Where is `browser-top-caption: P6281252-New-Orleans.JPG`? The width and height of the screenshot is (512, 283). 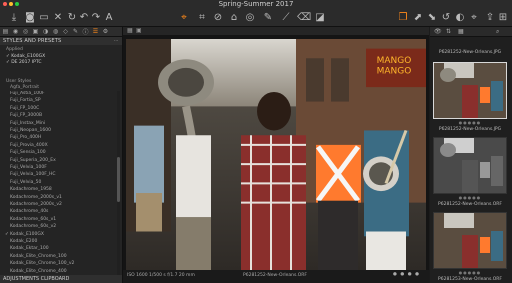
browser-top-caption: P6281252-New-Orleans.JPG is located at coordinates (470, 52).